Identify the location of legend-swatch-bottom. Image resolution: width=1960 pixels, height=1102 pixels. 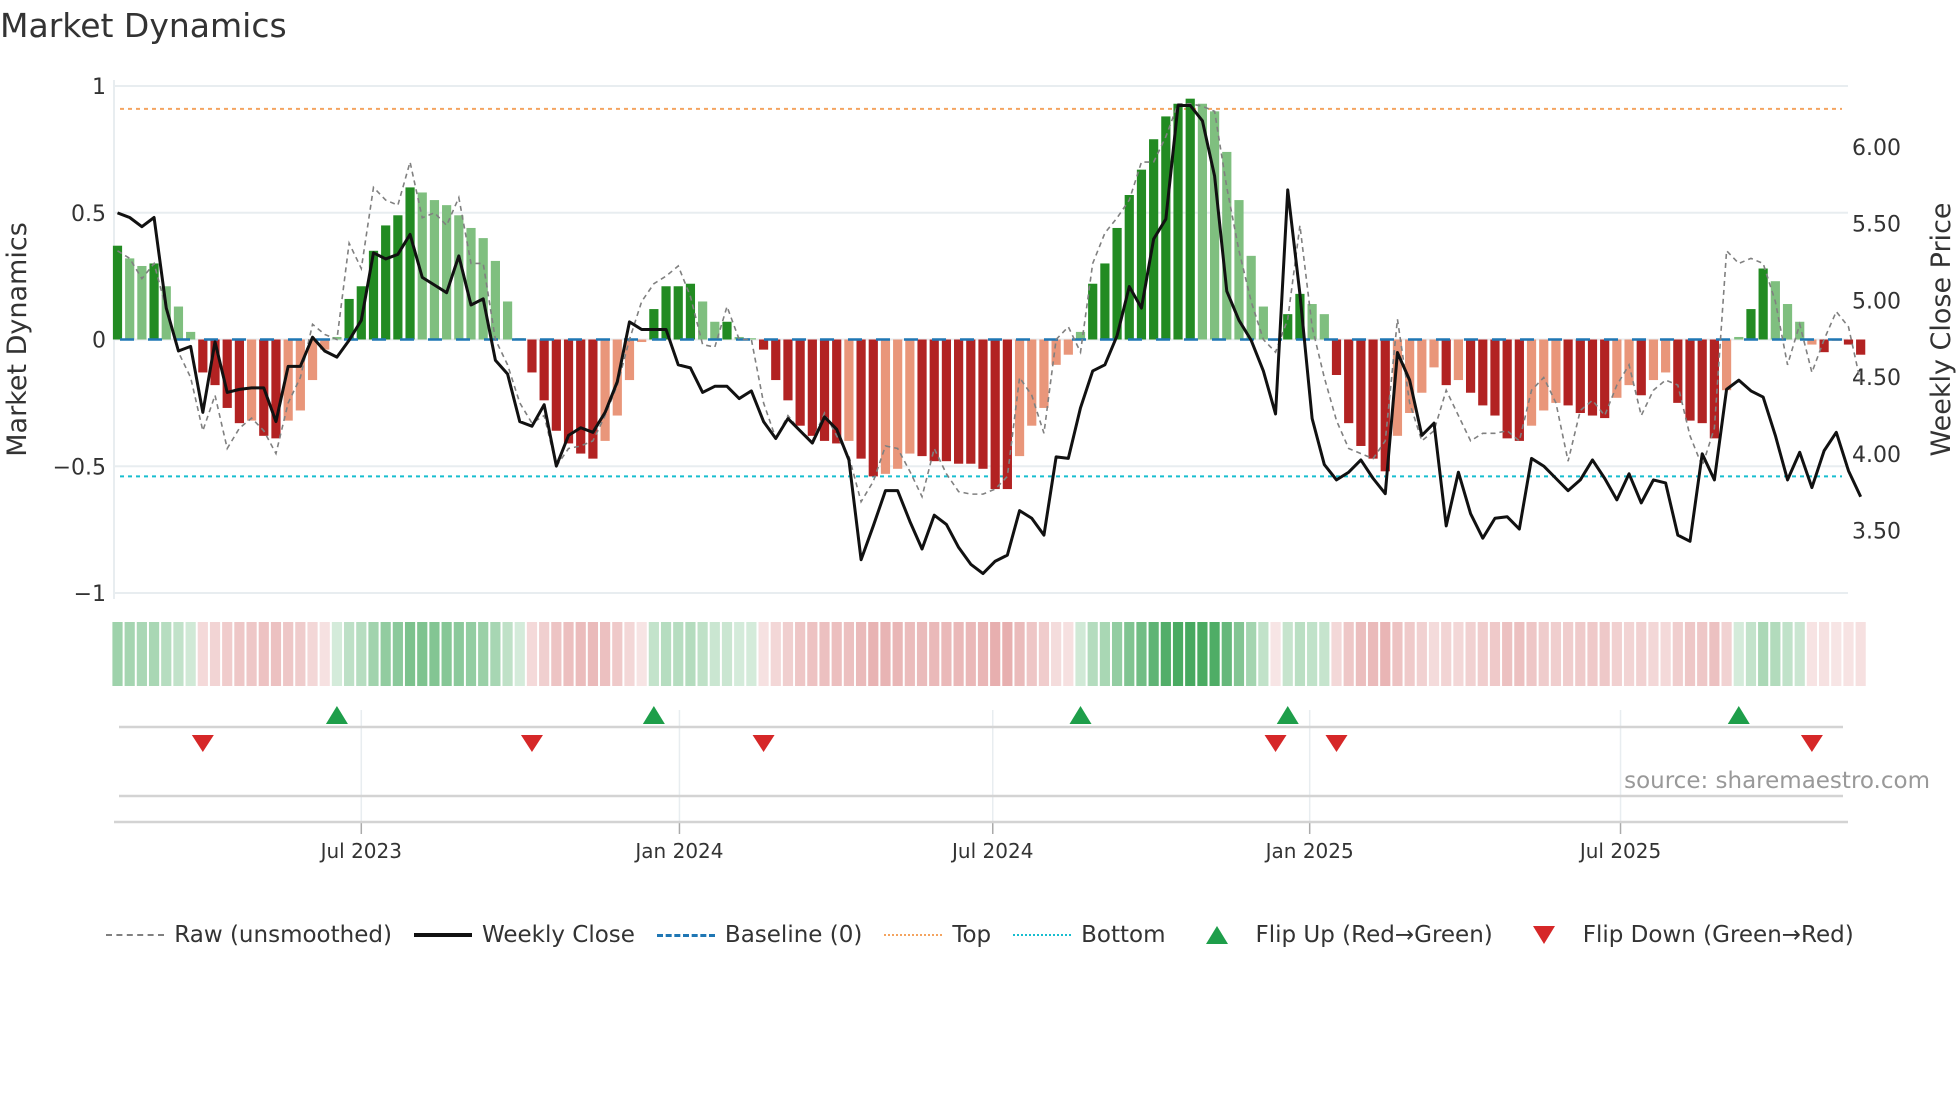
(1042, 935).